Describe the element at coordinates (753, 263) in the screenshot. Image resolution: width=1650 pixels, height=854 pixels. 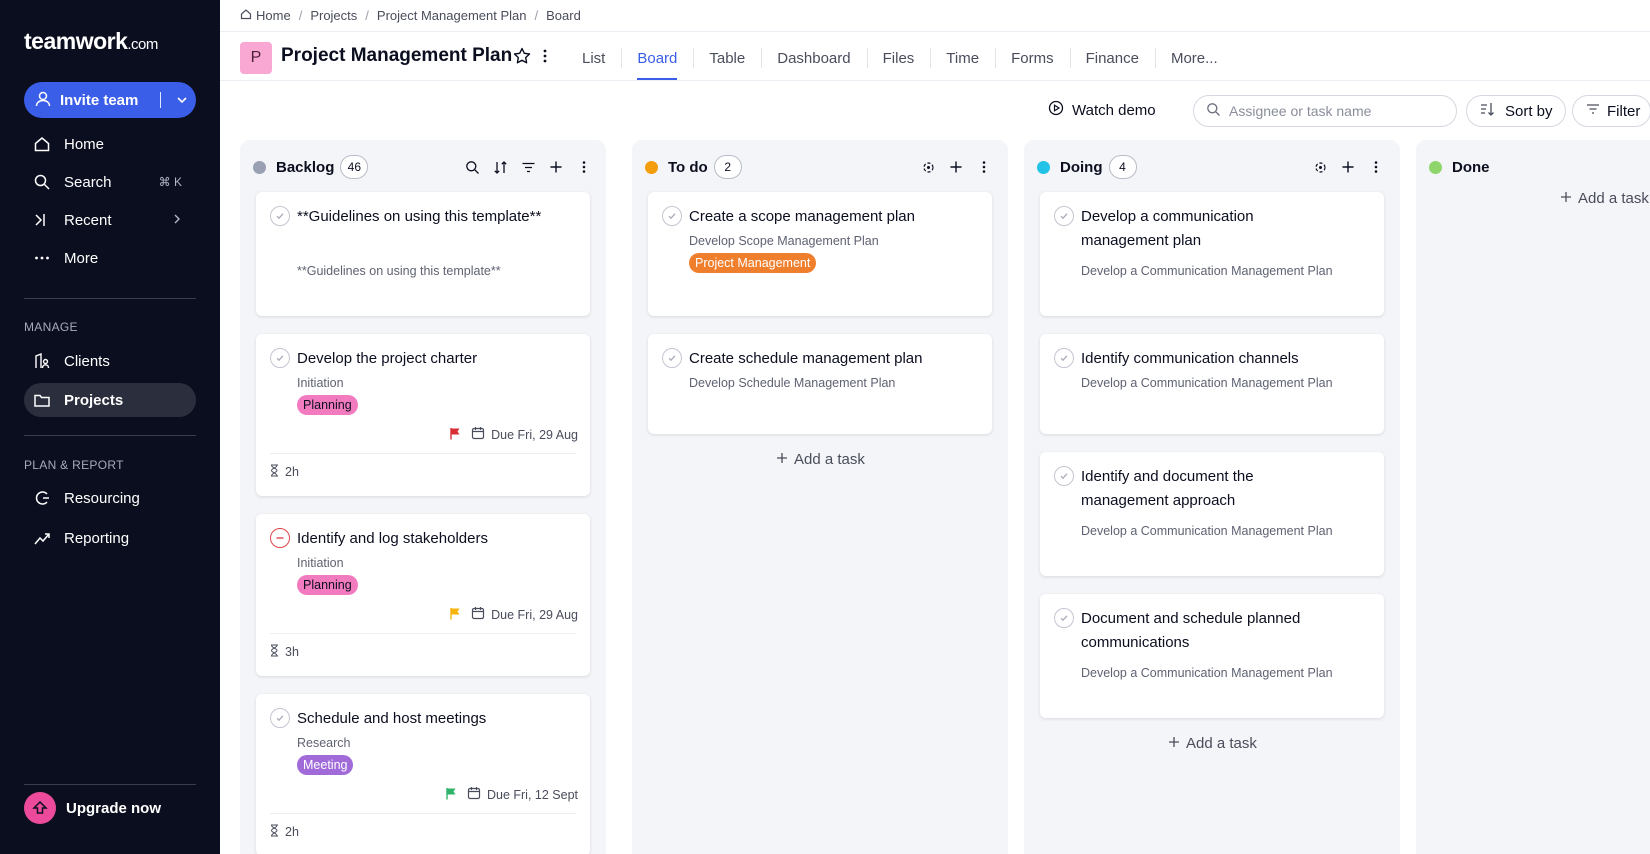
I see `task-tag: Project Management` at that location.